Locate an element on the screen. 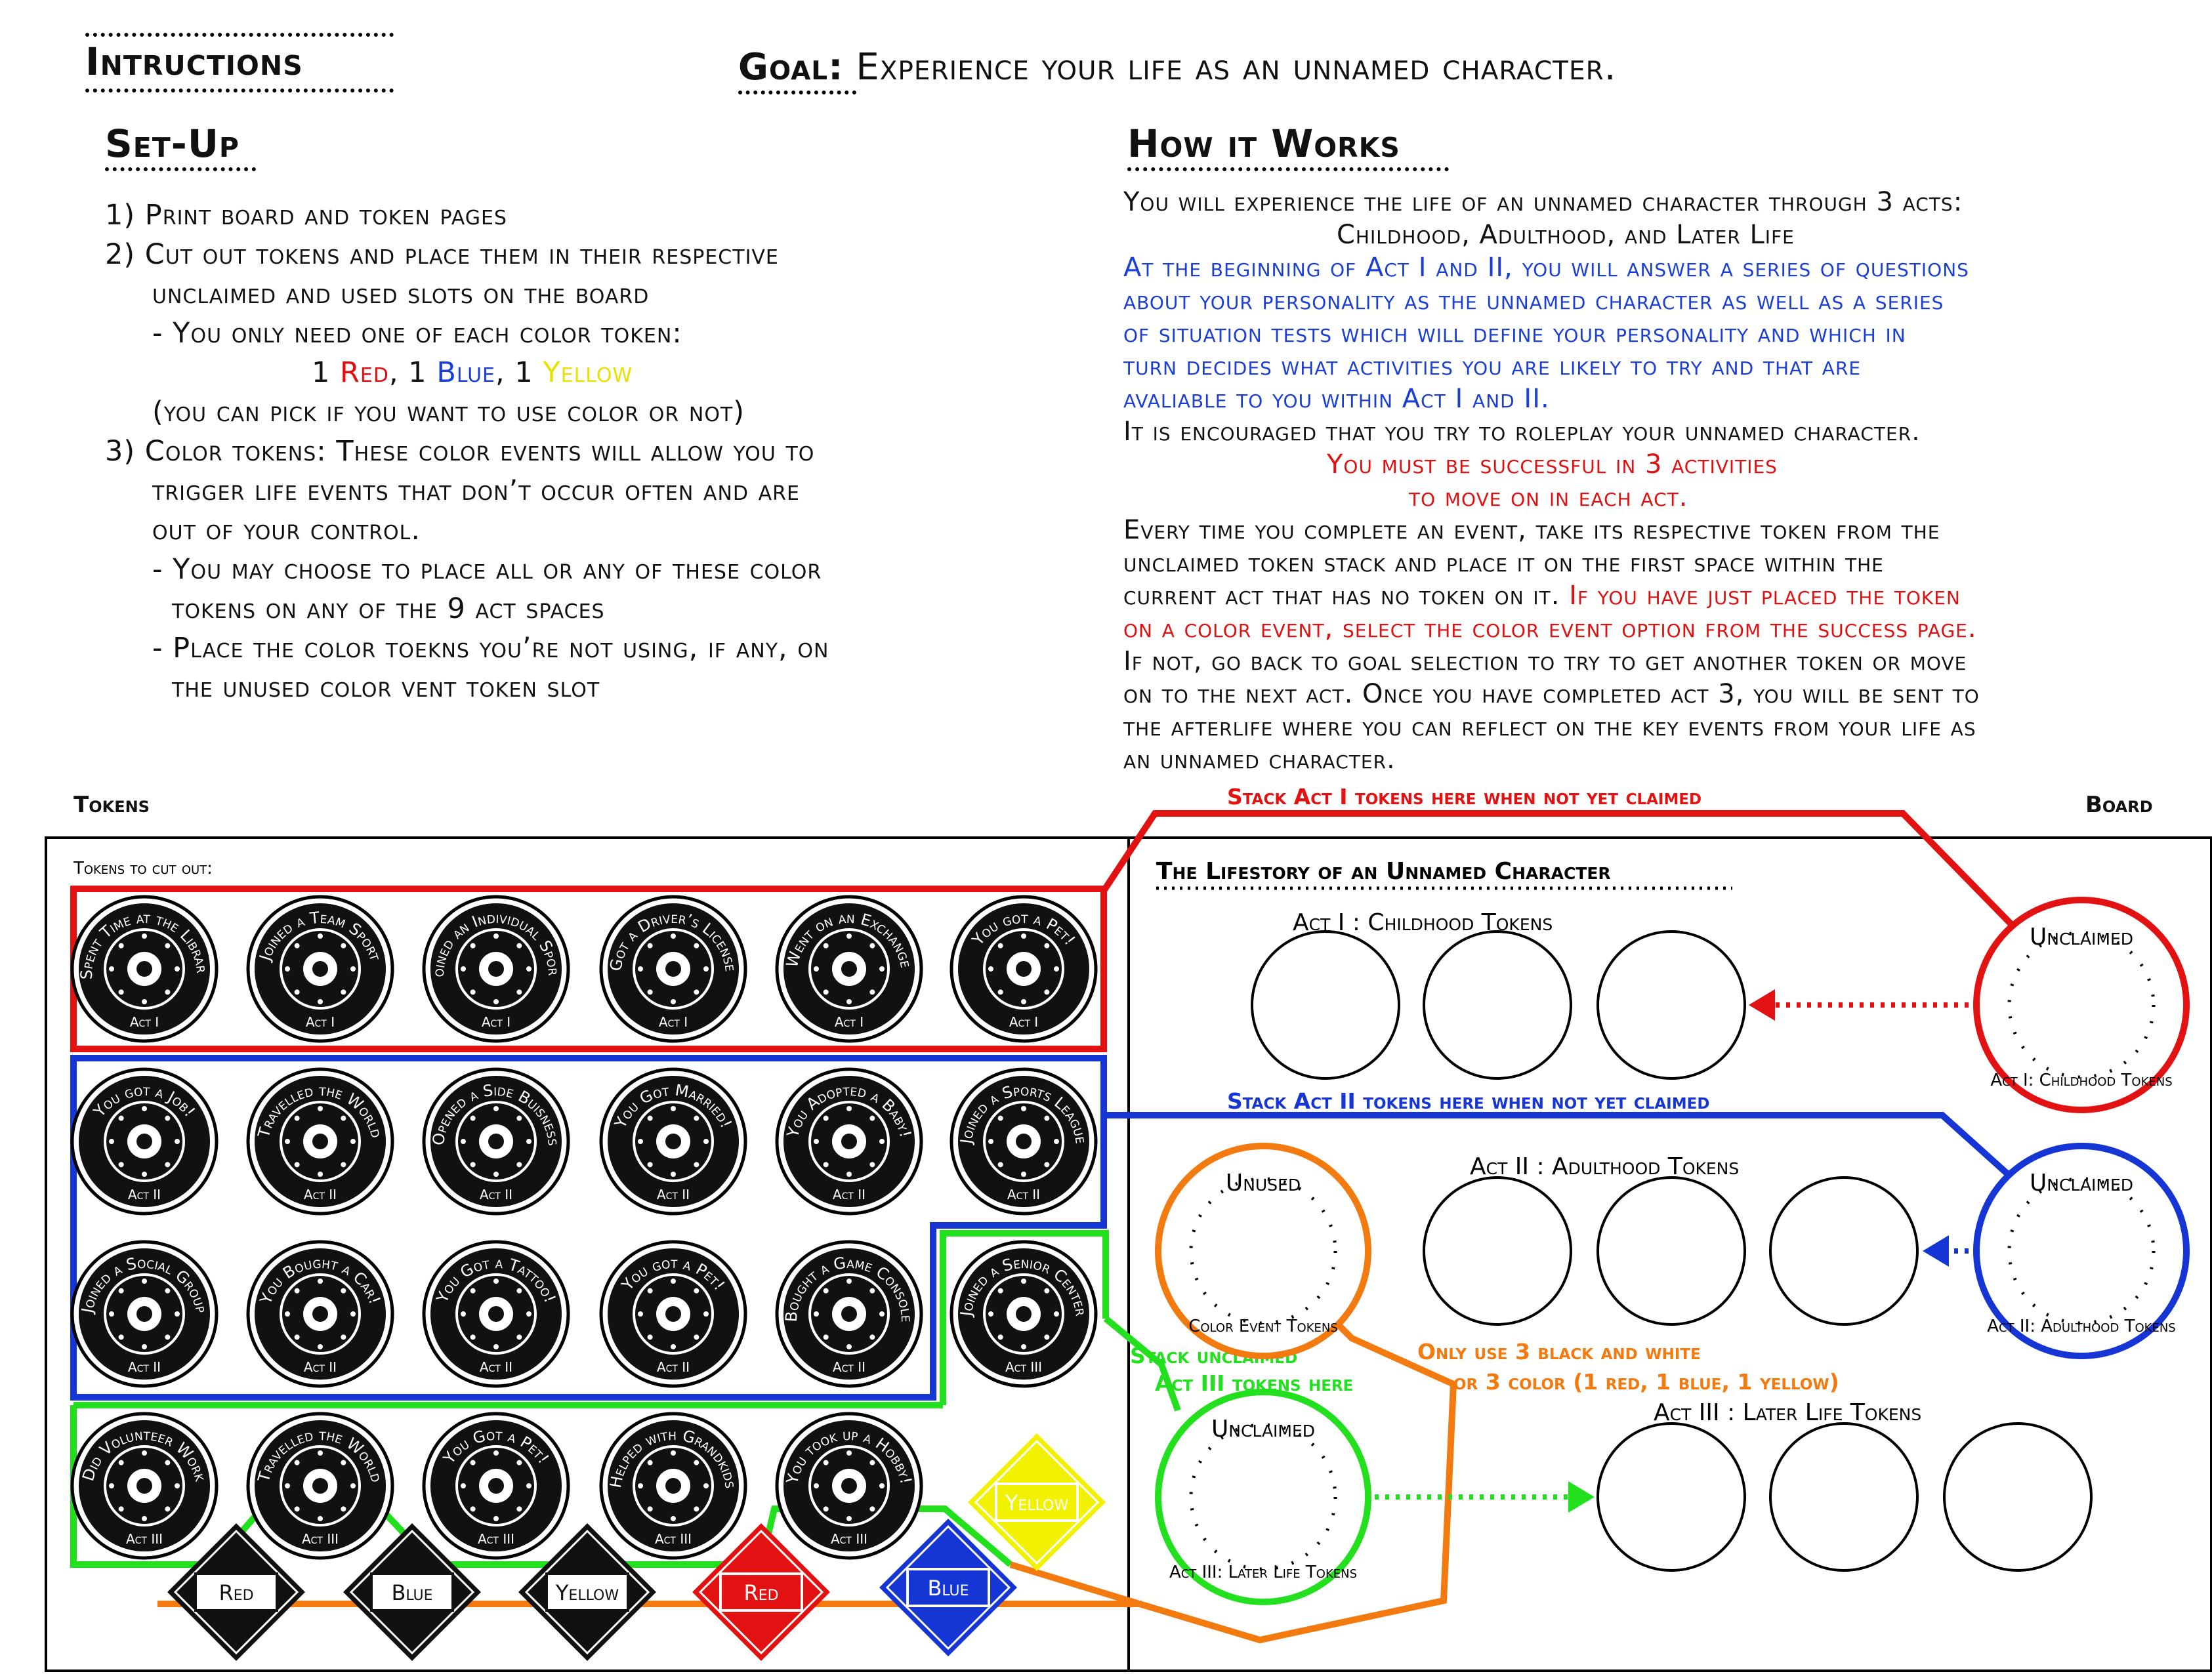 The height and width of the screenshot is (1680, 2212). token-label: Spent Time at the Library is located at coordinates (105, 489).